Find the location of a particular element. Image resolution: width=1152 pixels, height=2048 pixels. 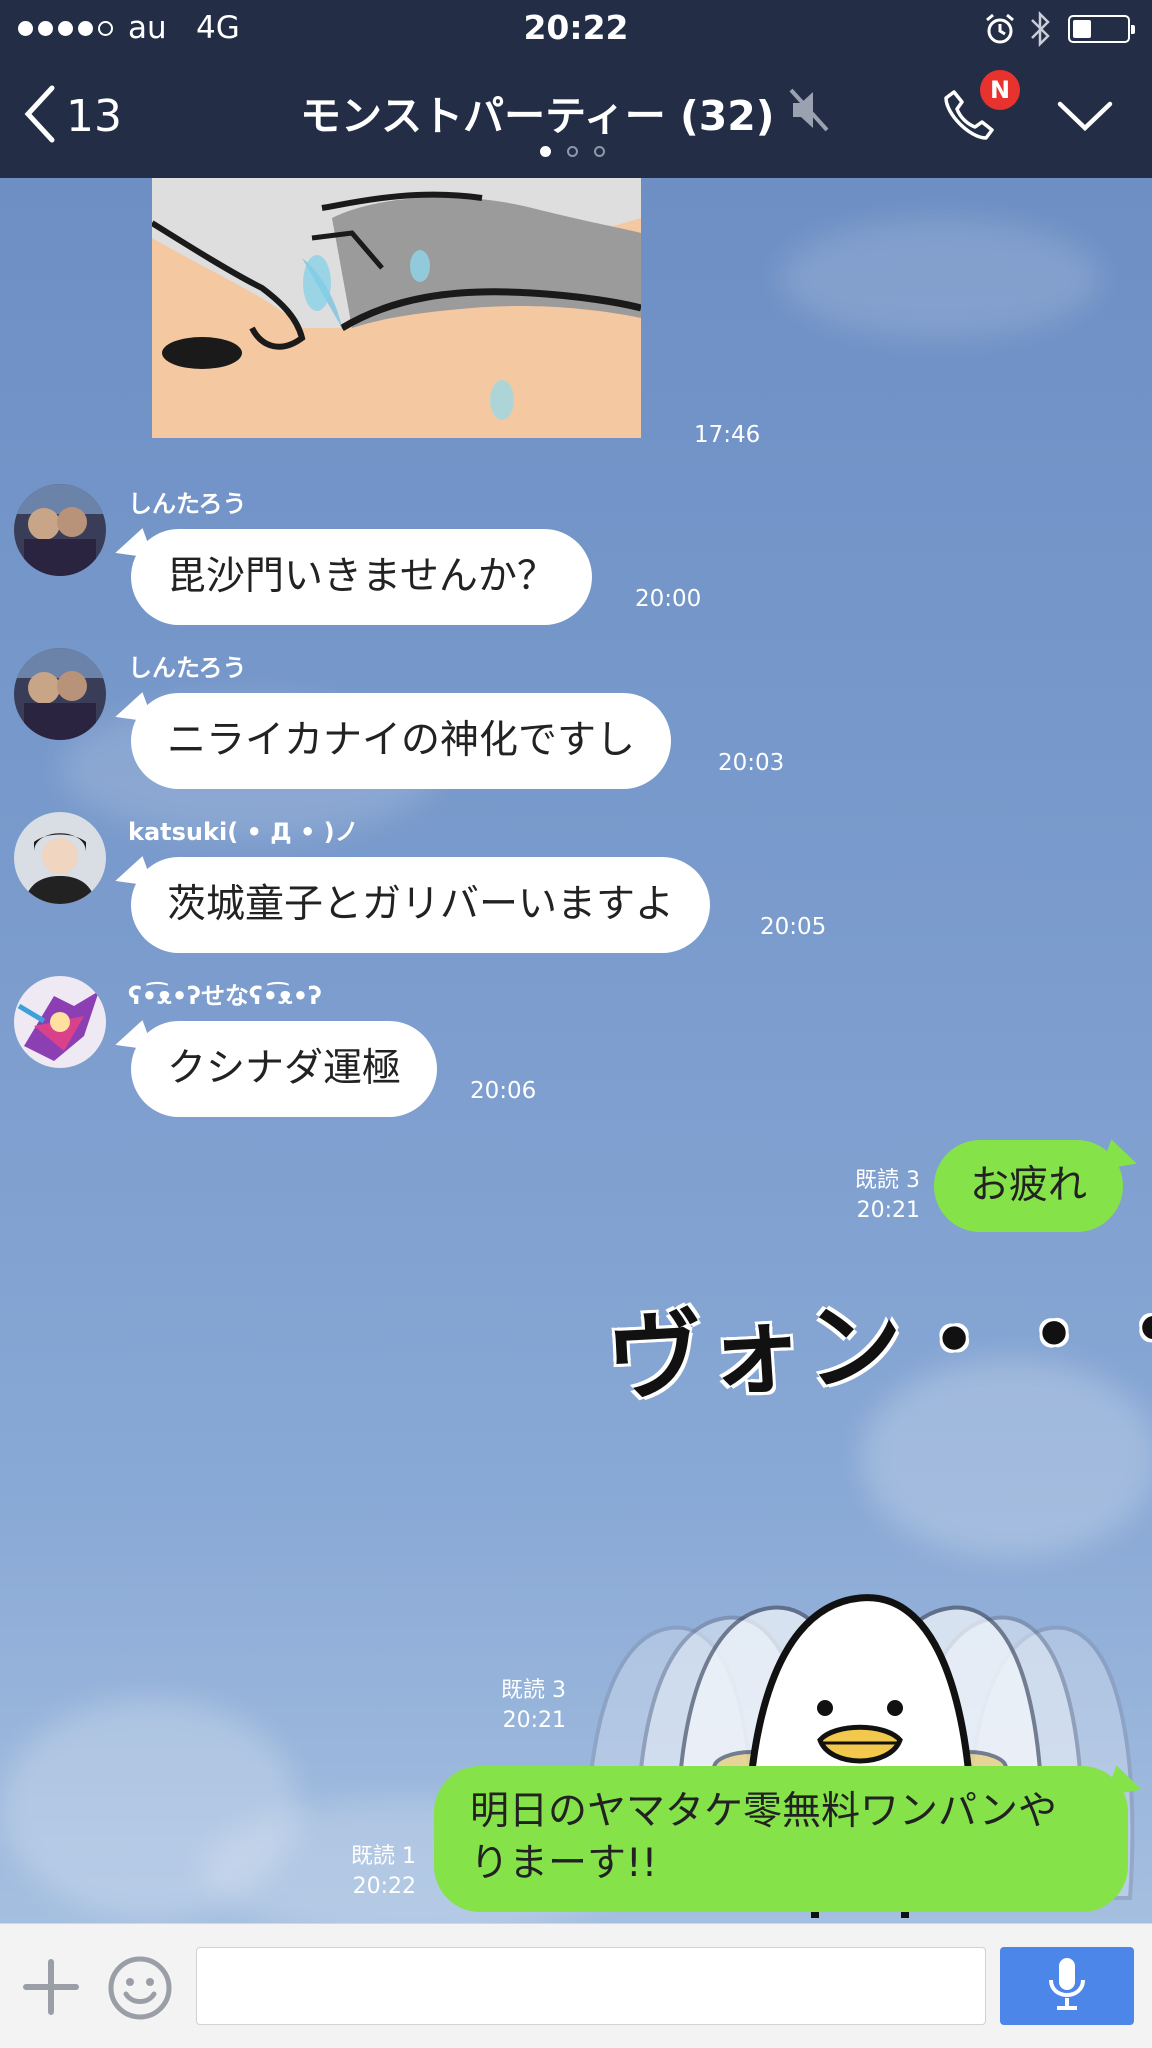

group-name: モンストパーティー (32) is located at coordinates (537, 116).